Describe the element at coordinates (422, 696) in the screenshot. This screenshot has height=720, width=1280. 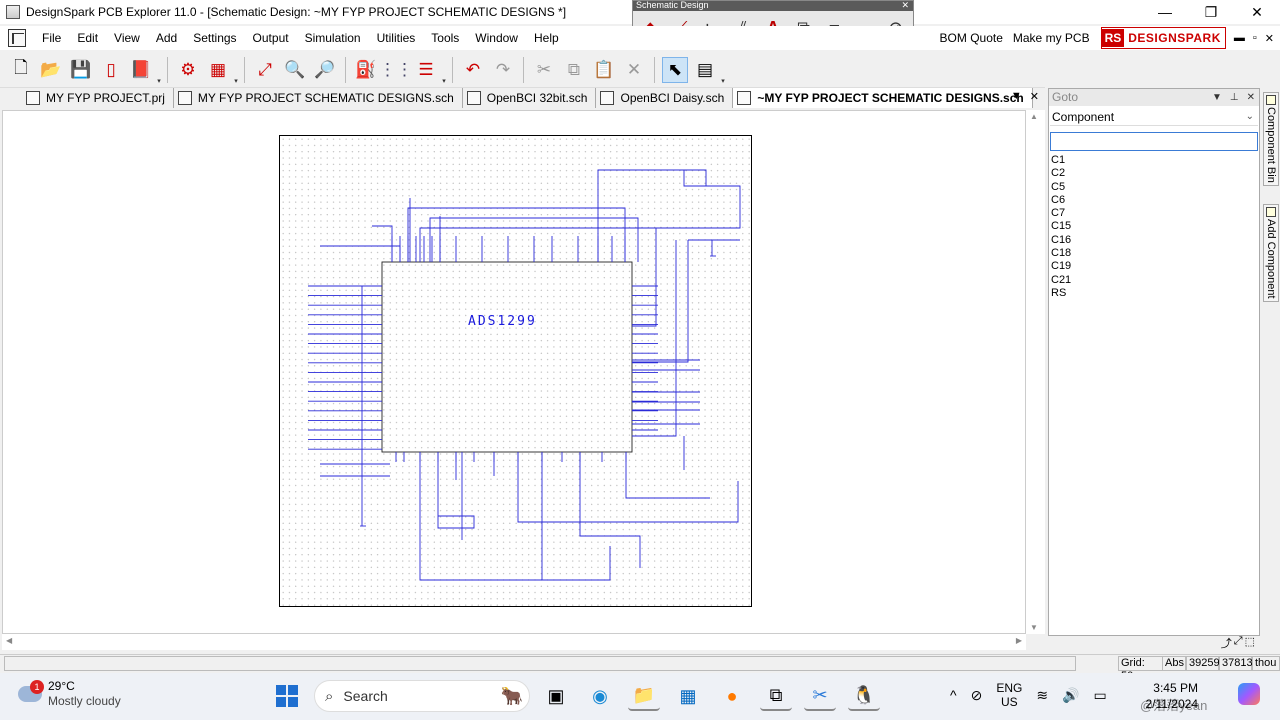
I see `taskbar-search: ⌕ Search 🐂` at that location.